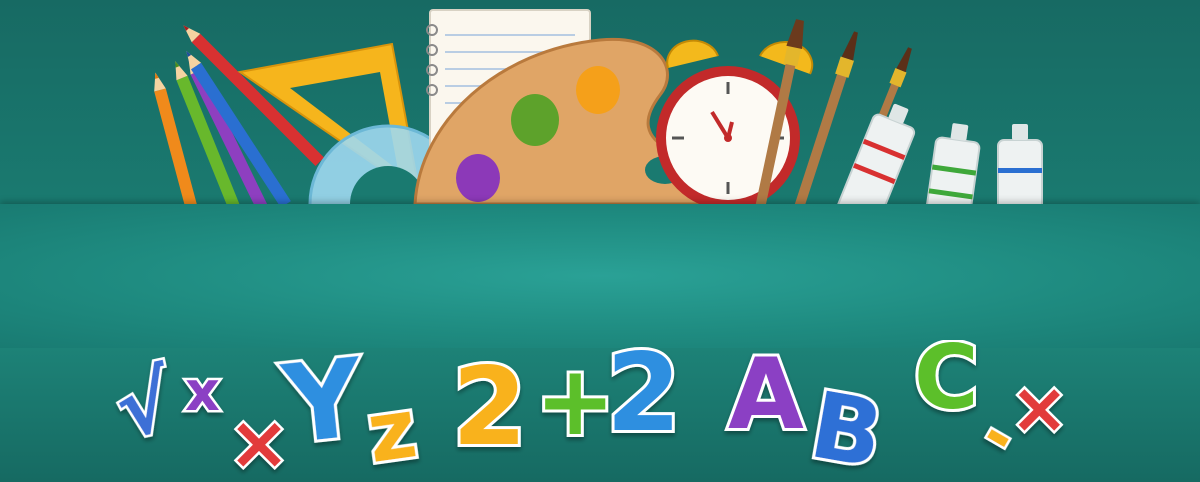 This screenshot has width=1200, height=482. What do you see at coordinates (575, 401) in the screenshot?
I see `plus-symbol: +` at bounding box center [575, 401].